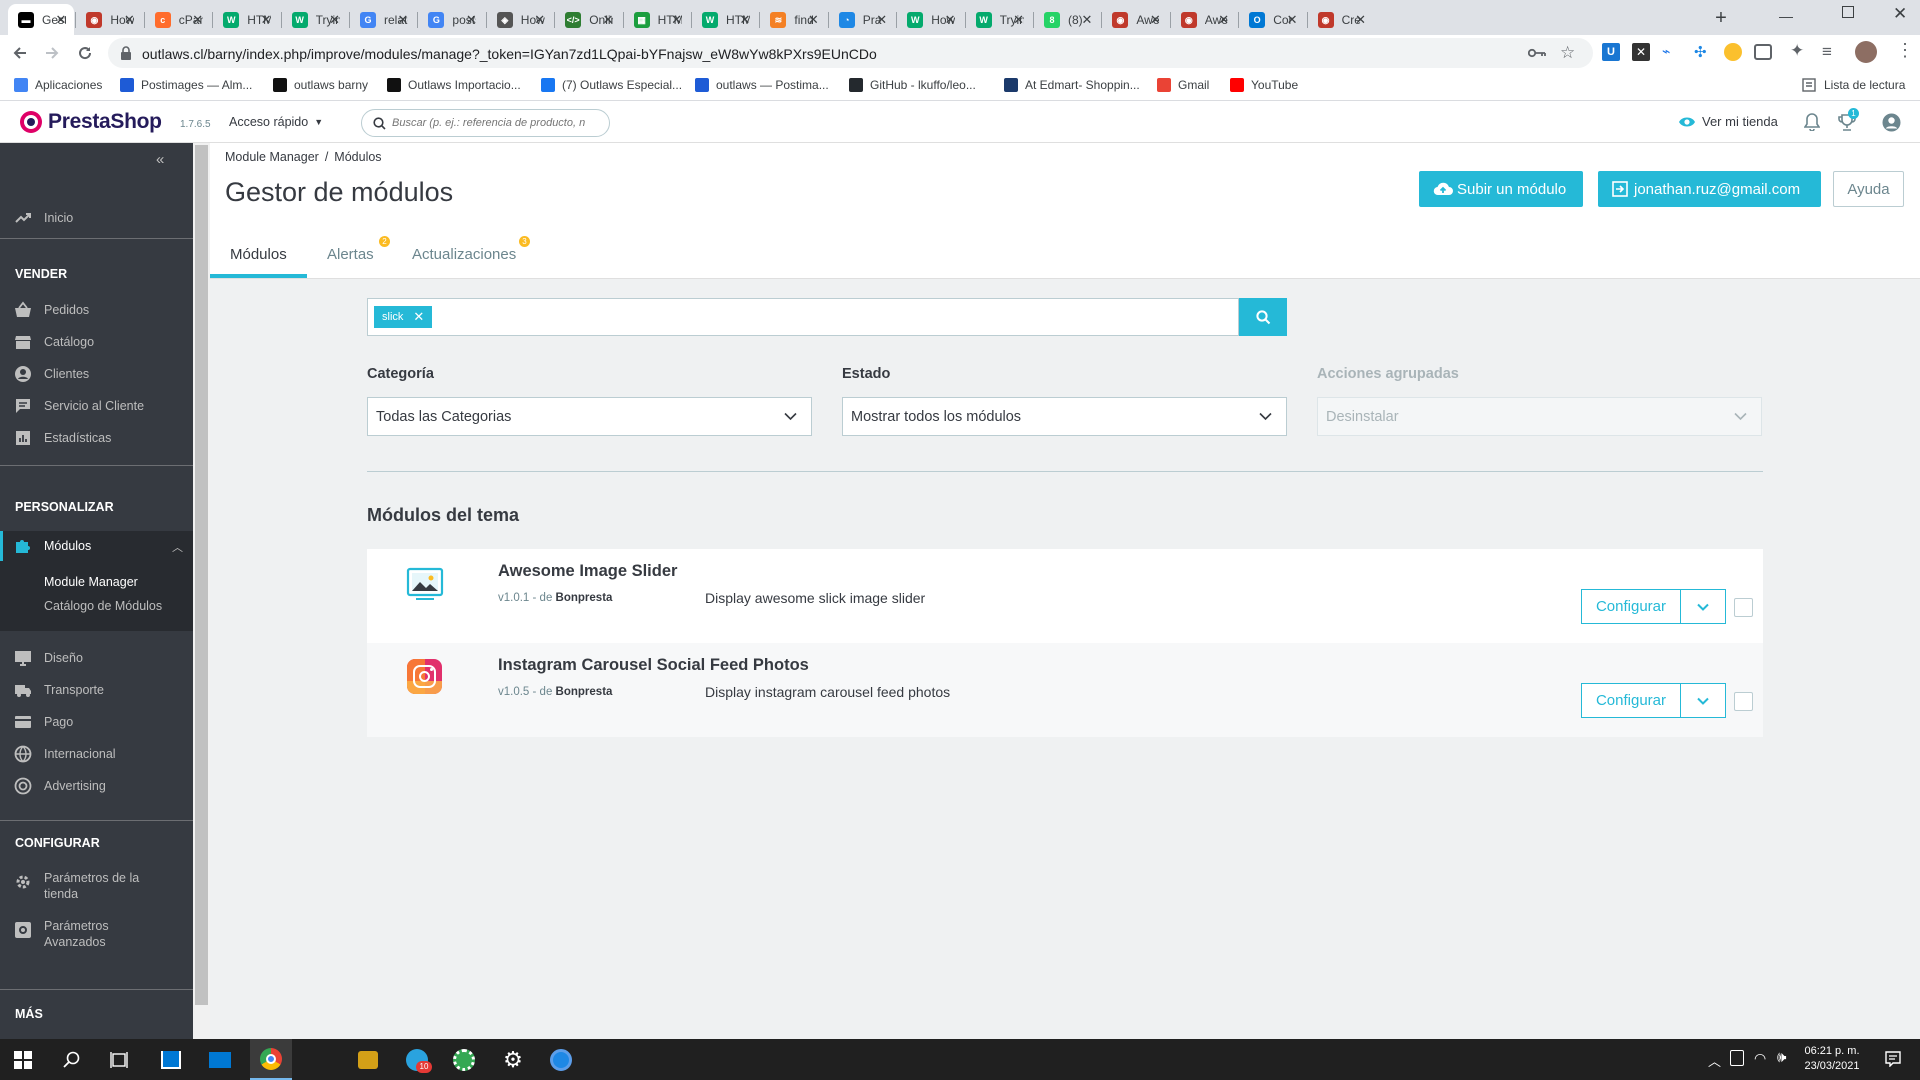 The width and height of the screenshot is (1920, 1080). I want to click on browser-tab: ◔ Pra ✕, so click(862, 19).